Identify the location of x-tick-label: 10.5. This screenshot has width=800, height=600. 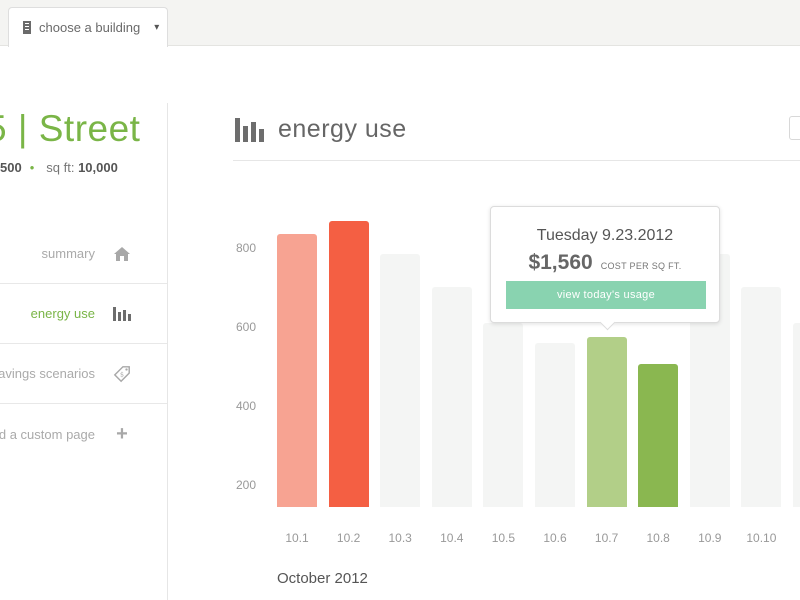
(503, 538).